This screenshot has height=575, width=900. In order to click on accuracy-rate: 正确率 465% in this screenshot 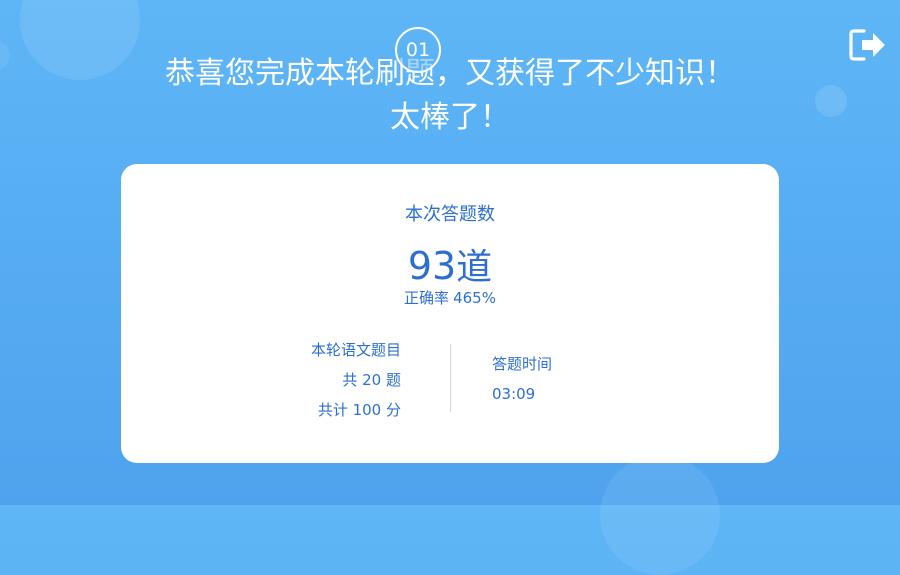, I will do `click(450, 297)`.